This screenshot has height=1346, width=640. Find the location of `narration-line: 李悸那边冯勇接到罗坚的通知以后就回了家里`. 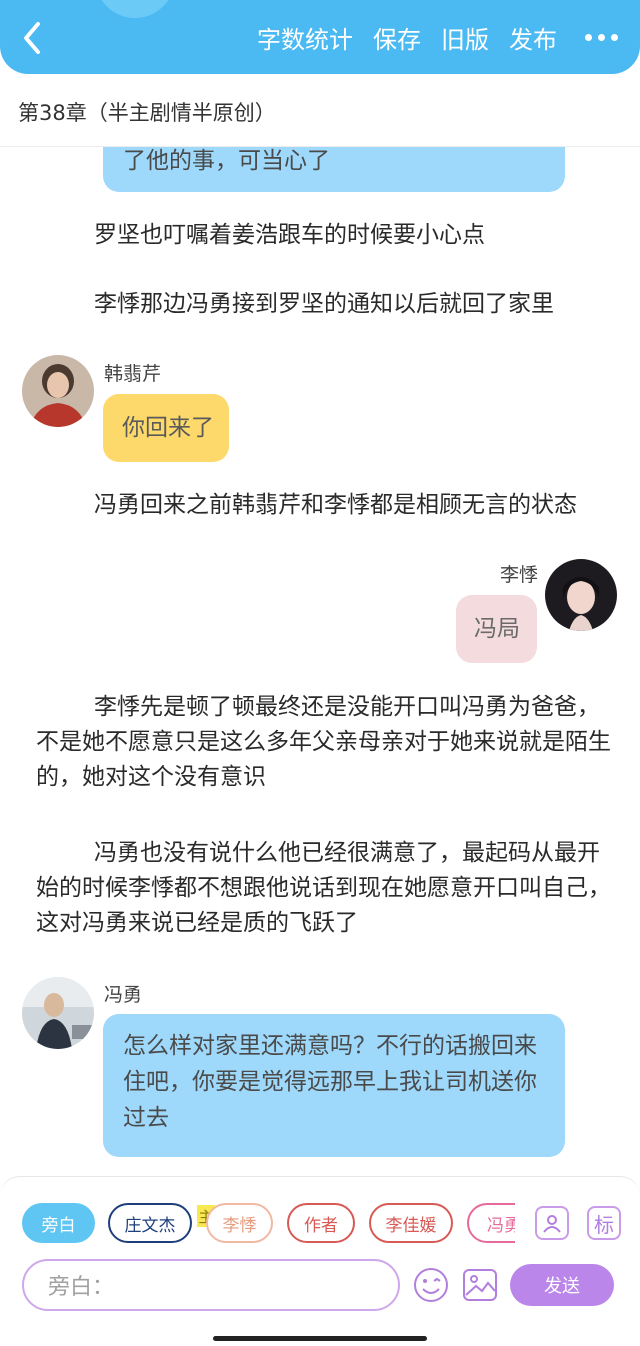

narration-line: 李悸那边冯勇接到罗坚的通知以后就回了家里 is located at coordinates (324, 304).